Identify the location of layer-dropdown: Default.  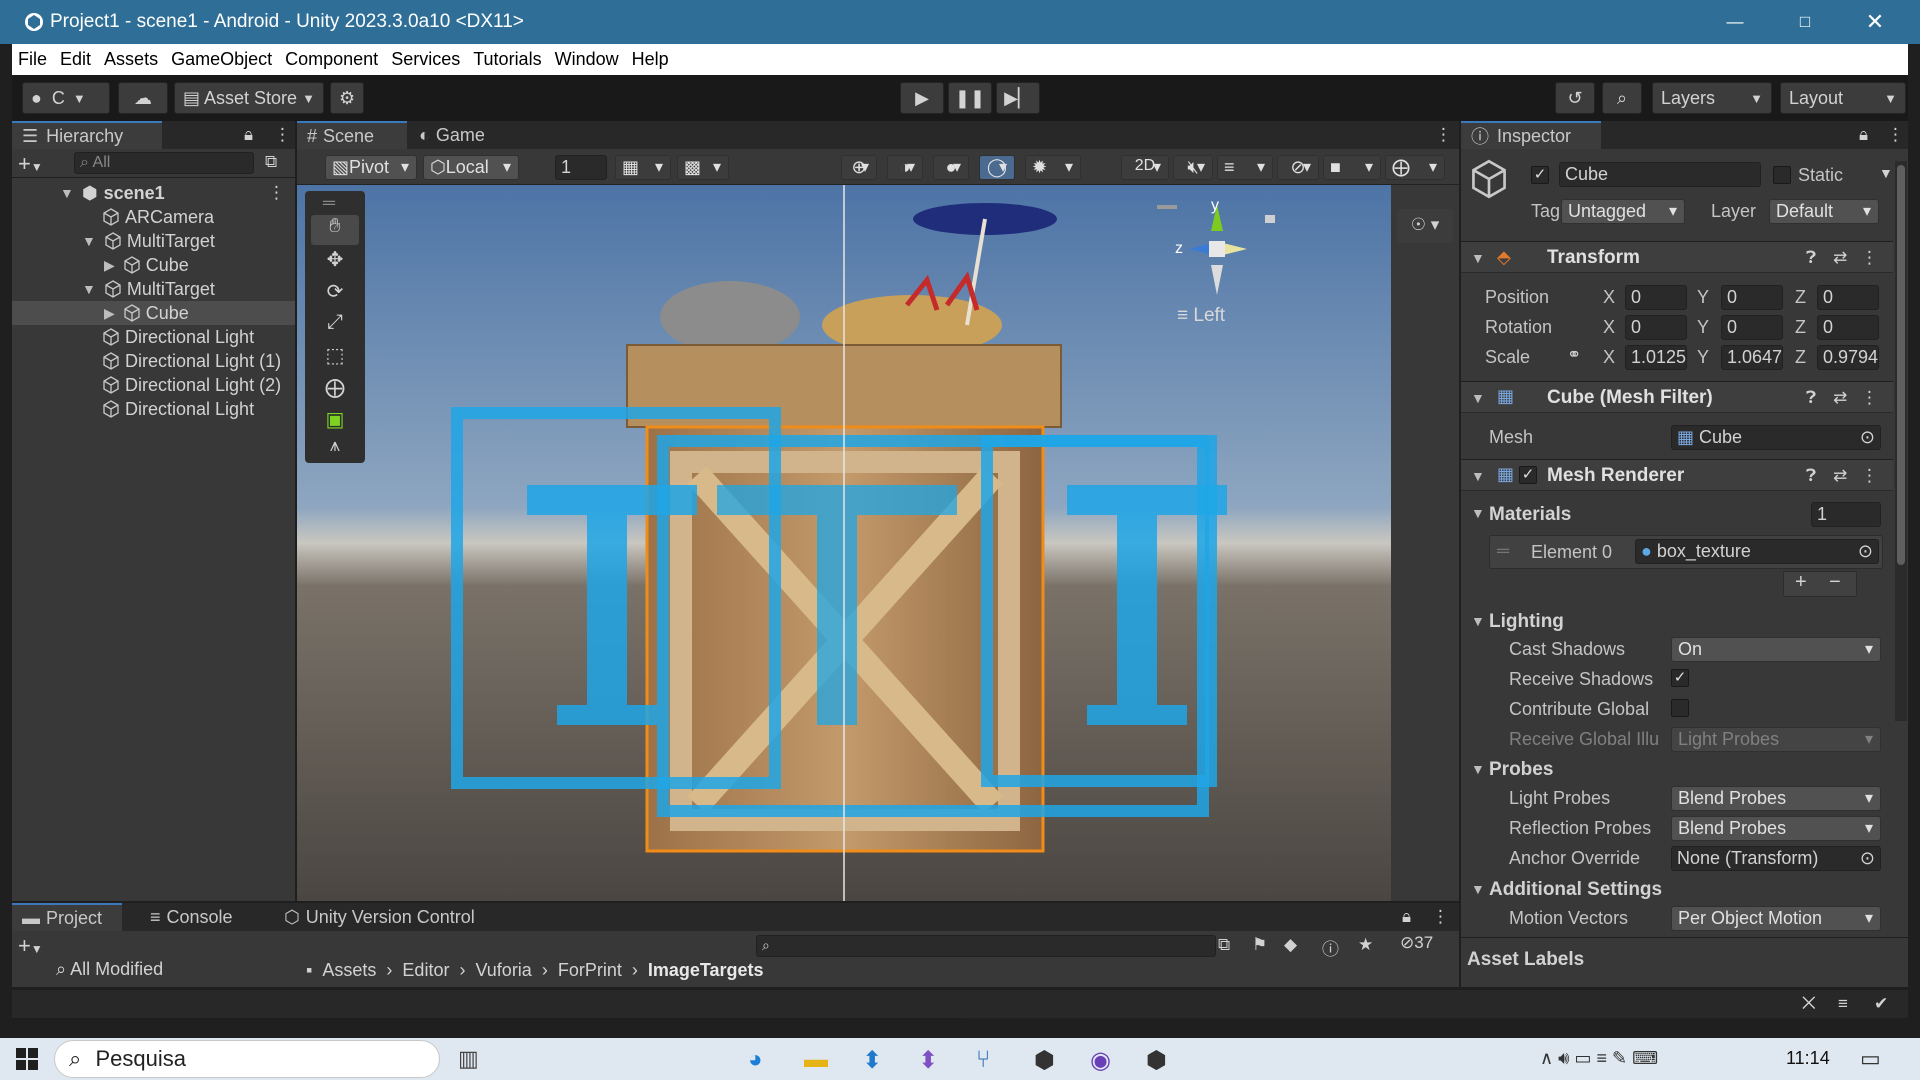
(1824, 211).